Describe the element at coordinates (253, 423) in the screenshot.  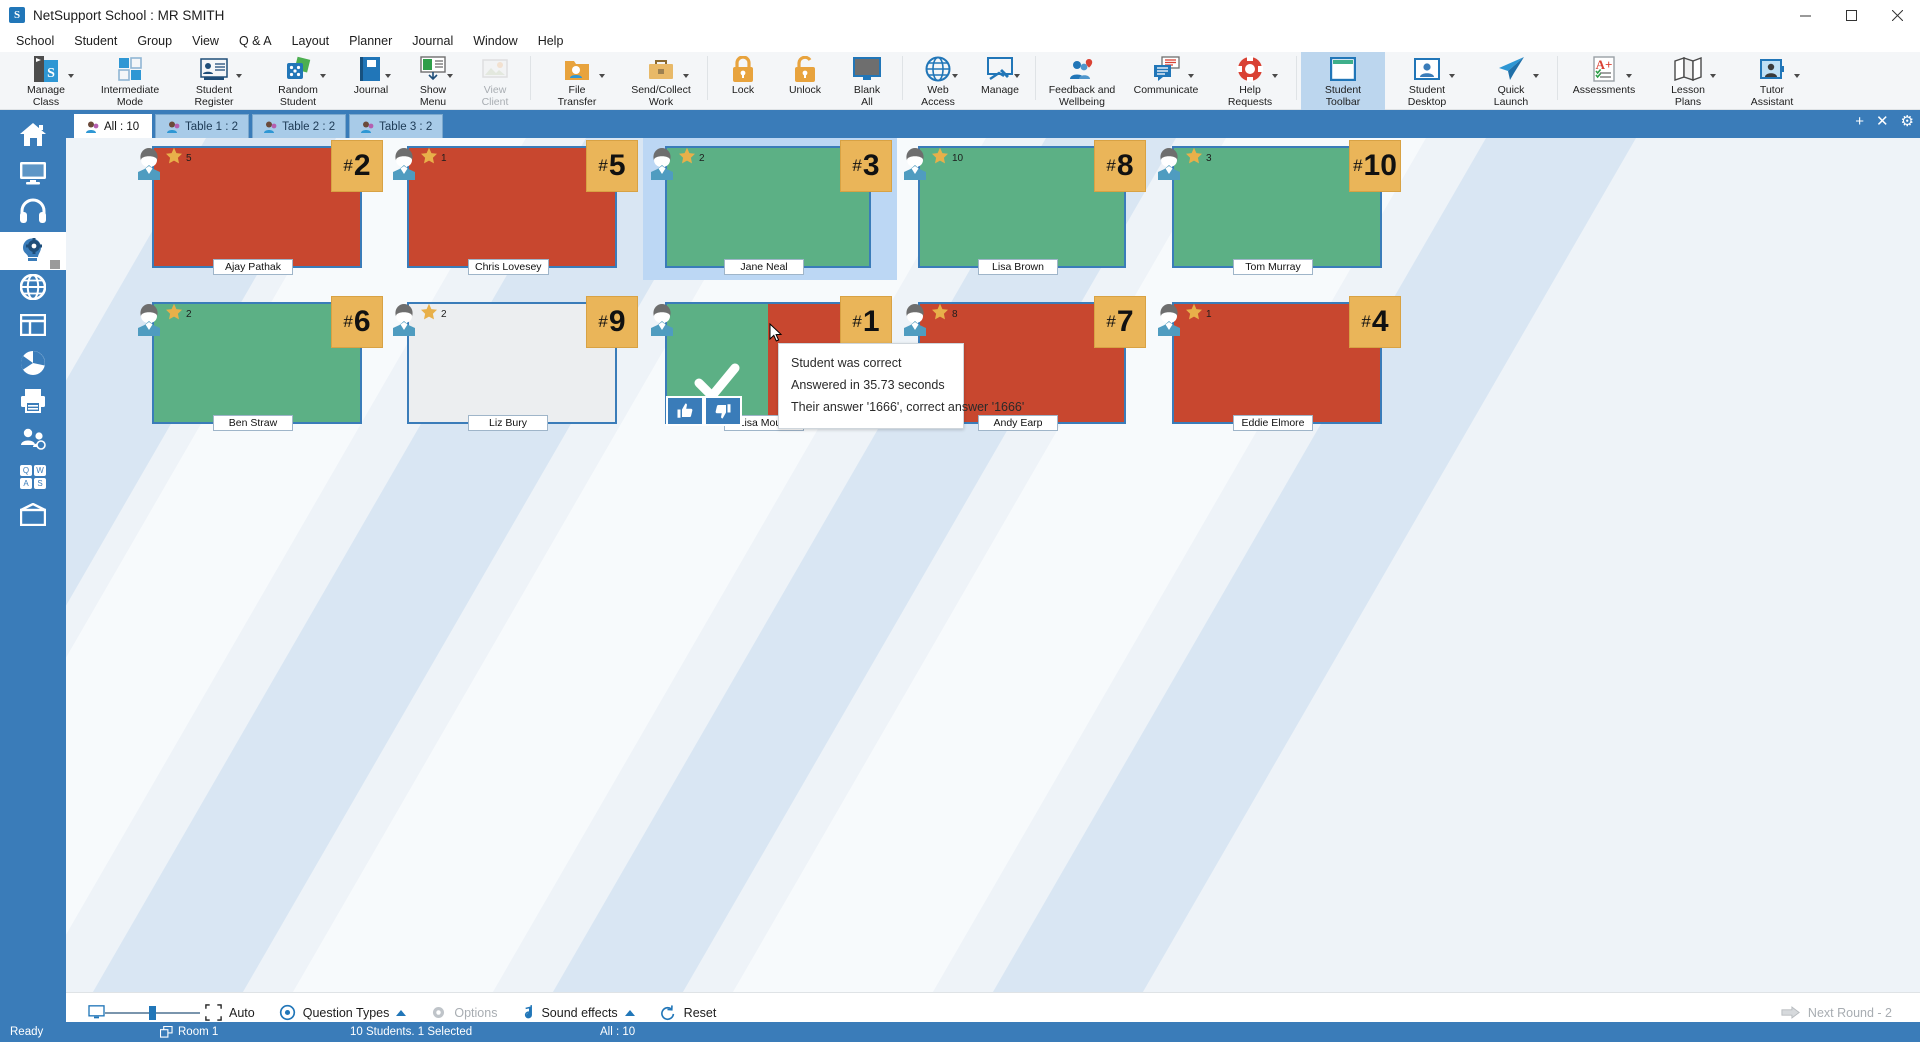
I see `student-name-label: Ben Straw` at that location.